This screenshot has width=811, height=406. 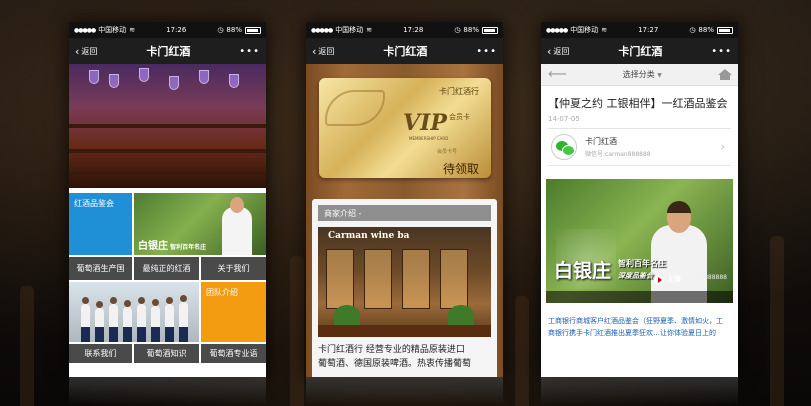 I want to click on chevron-left-icon: ‹, so click(x=549, y=51).